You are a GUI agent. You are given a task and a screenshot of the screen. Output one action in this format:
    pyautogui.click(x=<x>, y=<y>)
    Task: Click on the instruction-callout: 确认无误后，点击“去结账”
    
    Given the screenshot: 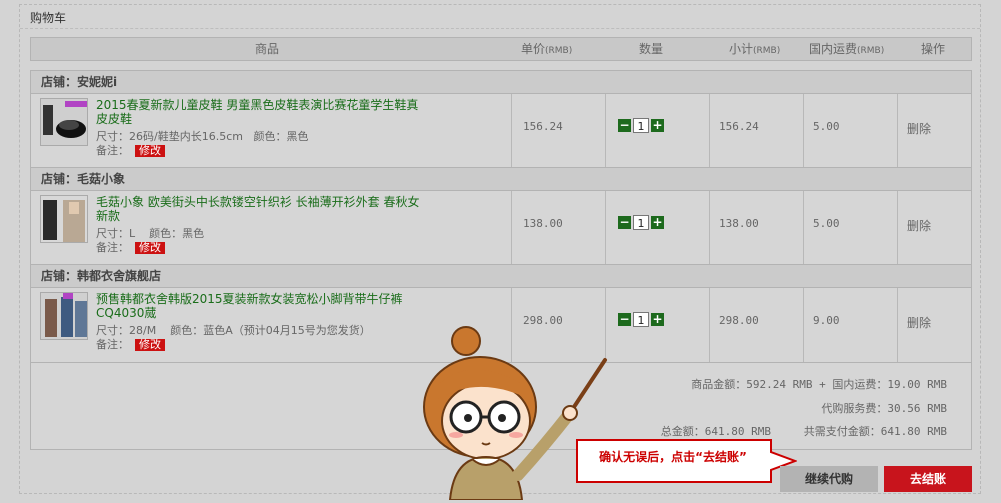 What is the action you would take?
    pyautogui.click(x=686, y=461)
    